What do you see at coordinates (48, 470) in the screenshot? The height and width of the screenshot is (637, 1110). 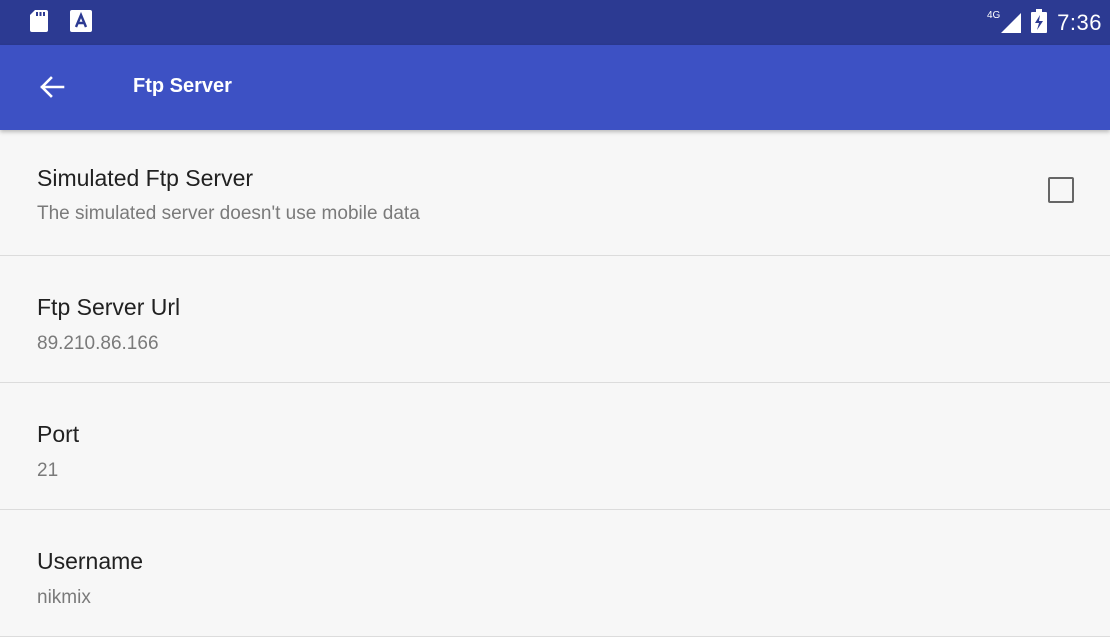 I see `pref-summary: 21` at bounding box center [48, 470].